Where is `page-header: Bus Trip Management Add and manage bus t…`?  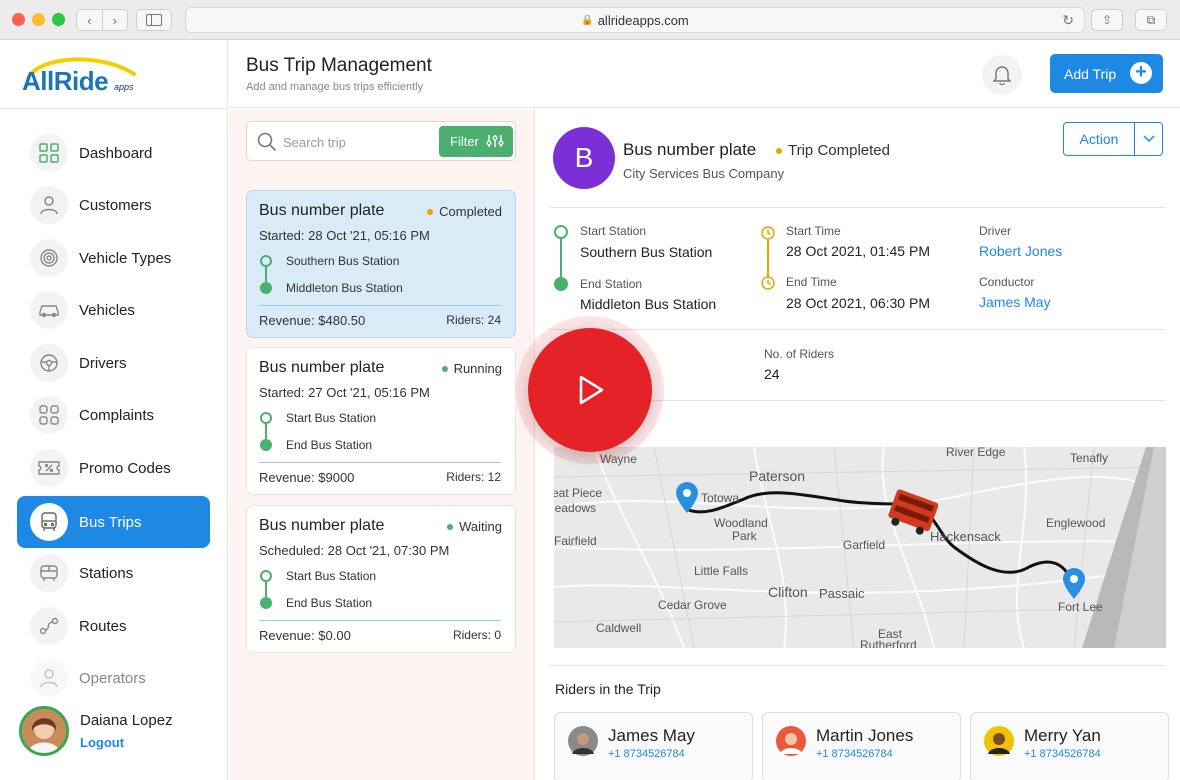 page-header: Bus Trip Management Add and manage bus t… is located at coordinates (704, 74).